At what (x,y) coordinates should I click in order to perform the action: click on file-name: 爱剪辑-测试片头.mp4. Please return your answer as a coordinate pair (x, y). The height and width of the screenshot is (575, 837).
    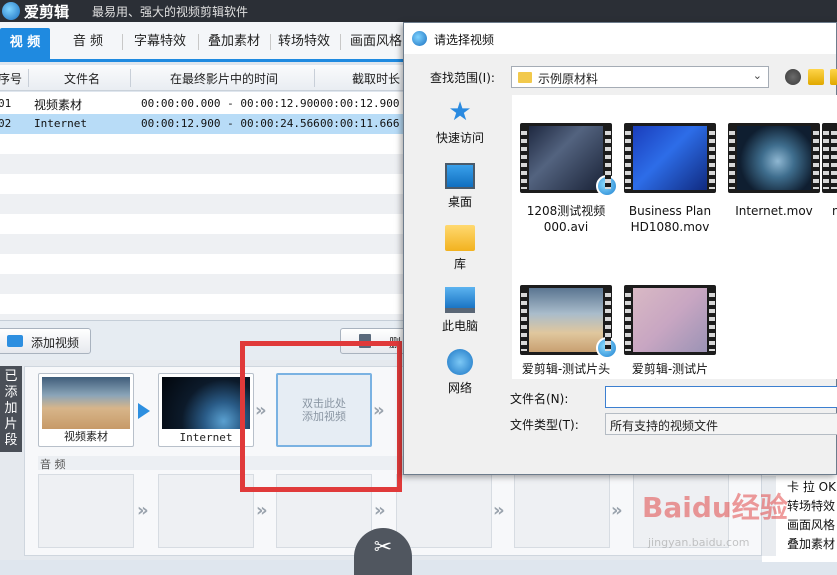
    Looking at the image, I should click on (670, 370).